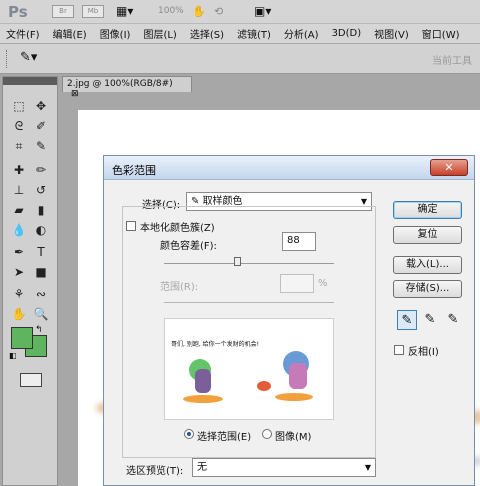  I want to click on brush-tool-icon: ✏, so click(41, 170).